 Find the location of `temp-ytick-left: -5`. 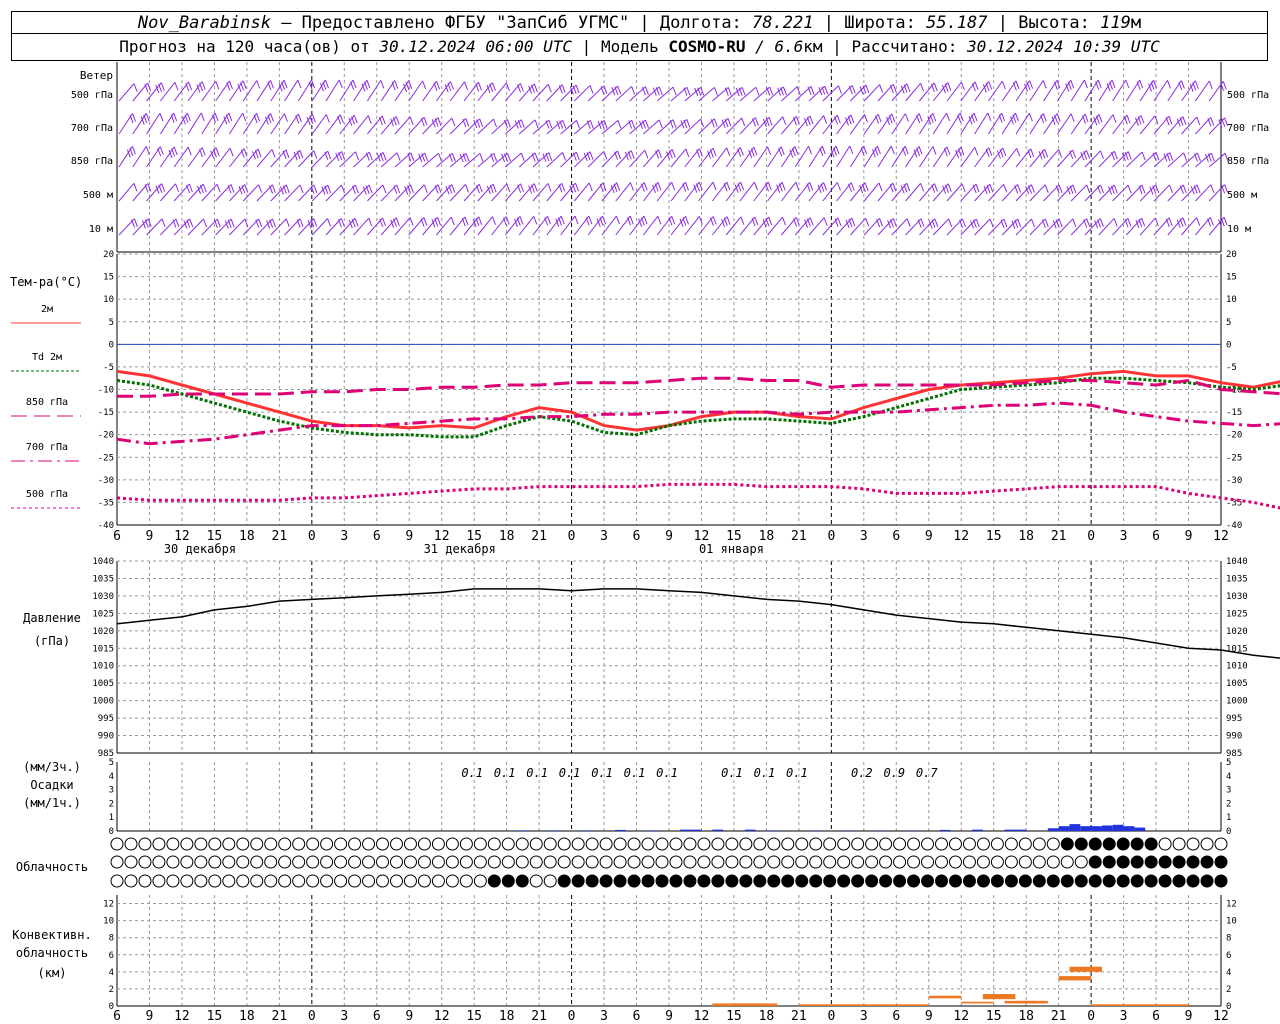

temp-ytick-left: -5 is located at coordinates (108, 368).